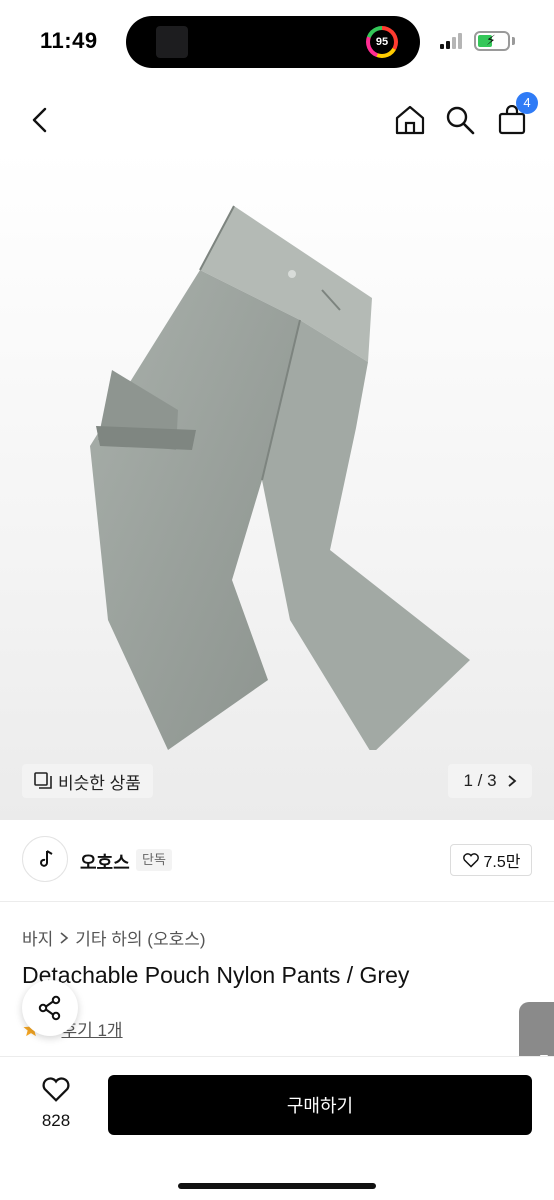 This screenshot has height=1200, width=554. Describe the element at coordinates (320, 1105) in the screenshot. I see `buy-button: 구매하기` at that location.